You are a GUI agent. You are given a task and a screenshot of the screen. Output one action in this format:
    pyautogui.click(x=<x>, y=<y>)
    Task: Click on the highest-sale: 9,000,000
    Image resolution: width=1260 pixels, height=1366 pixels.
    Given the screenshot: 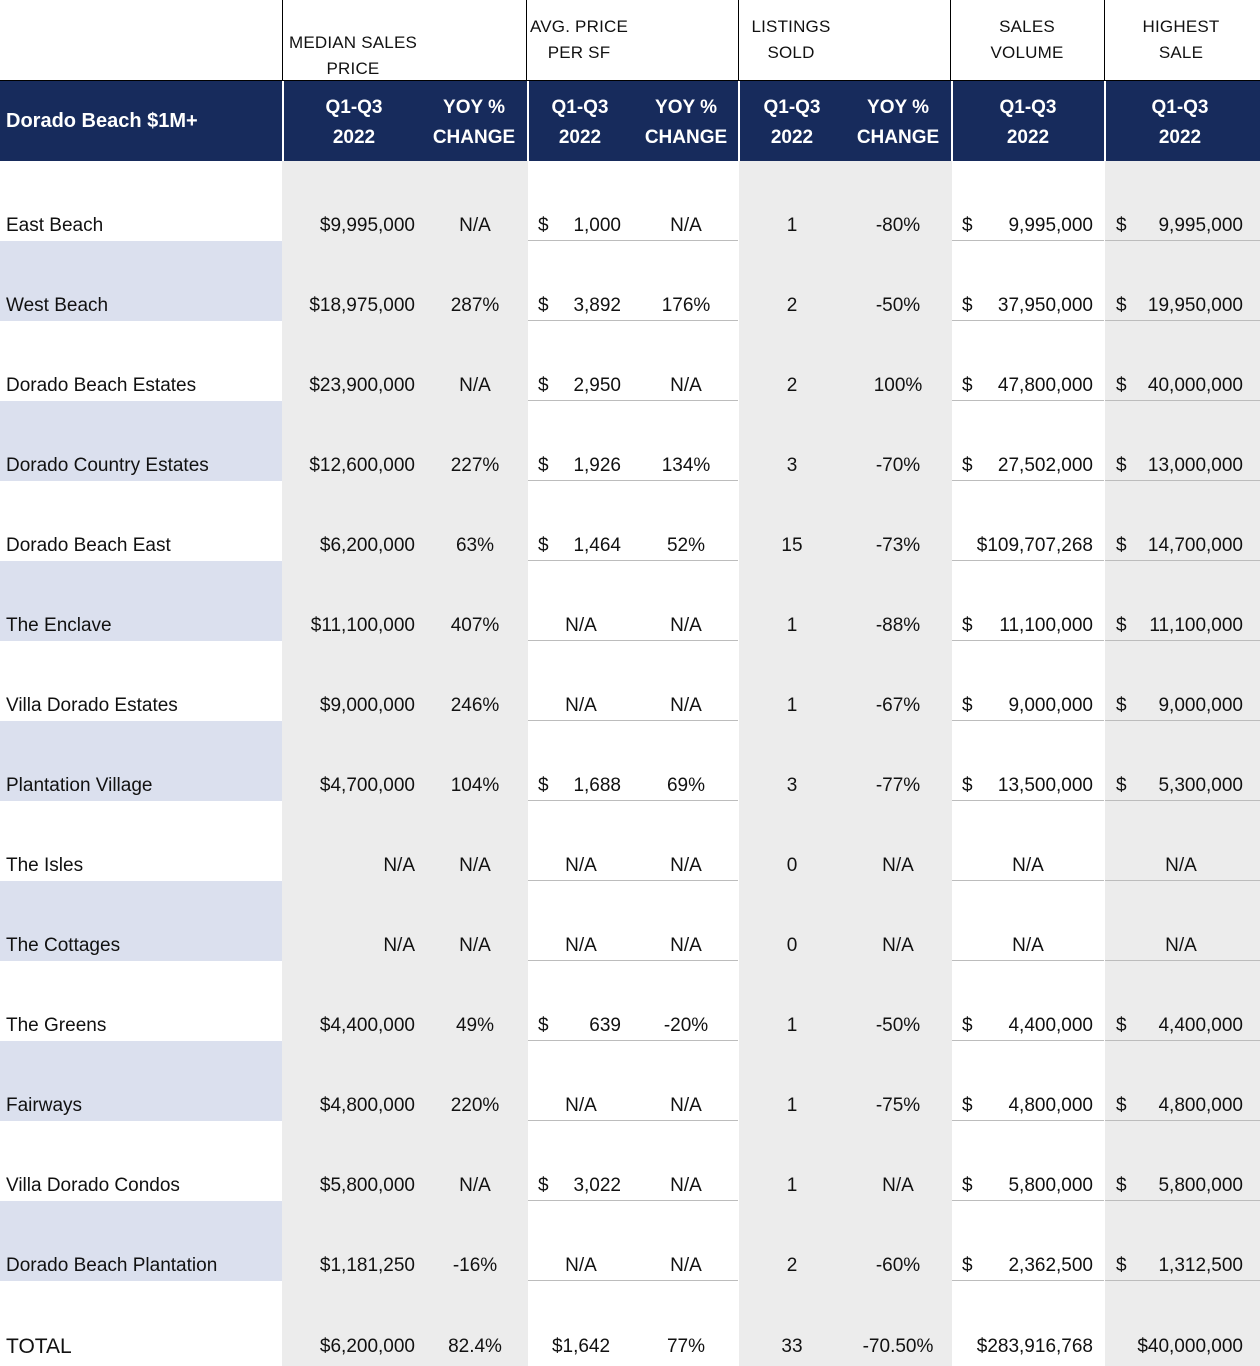 What is the action you would take?
    pyautogui.click(x=1200, y=705)
    